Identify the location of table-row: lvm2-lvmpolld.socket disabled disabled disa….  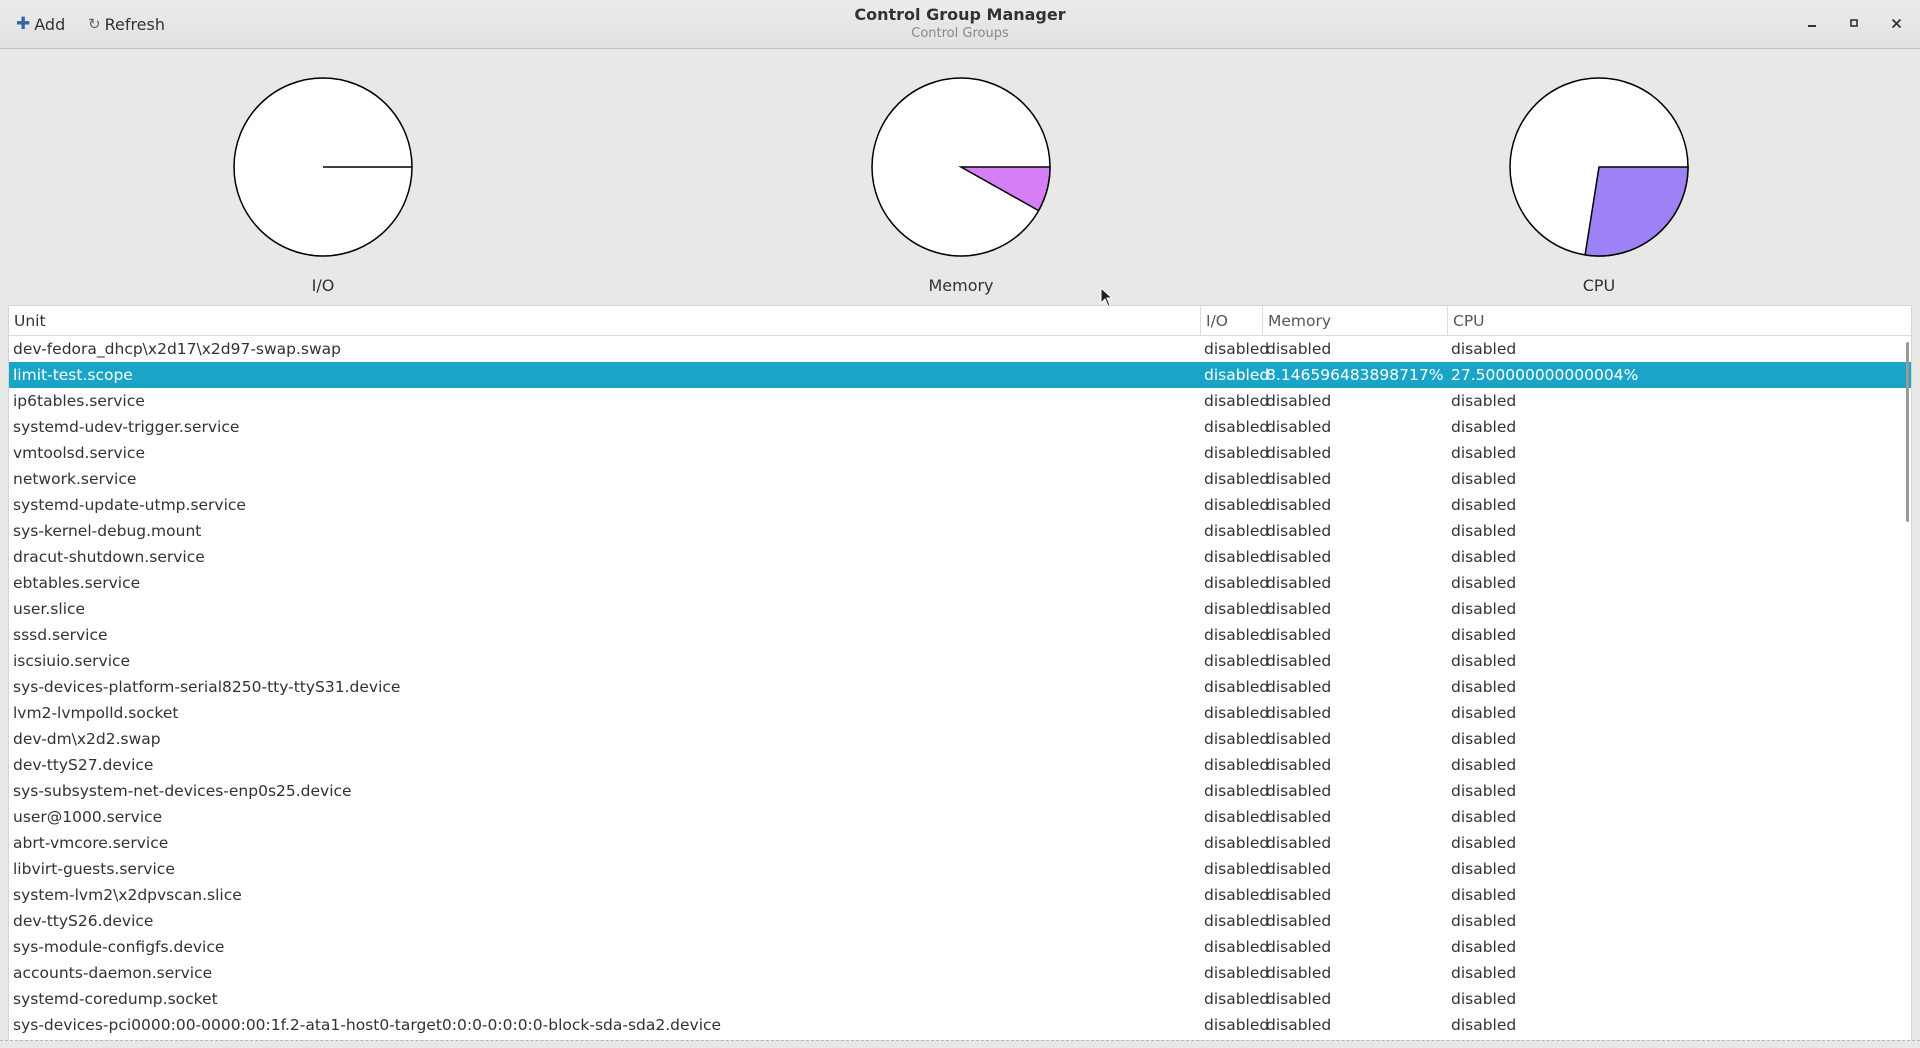
(960, 713).